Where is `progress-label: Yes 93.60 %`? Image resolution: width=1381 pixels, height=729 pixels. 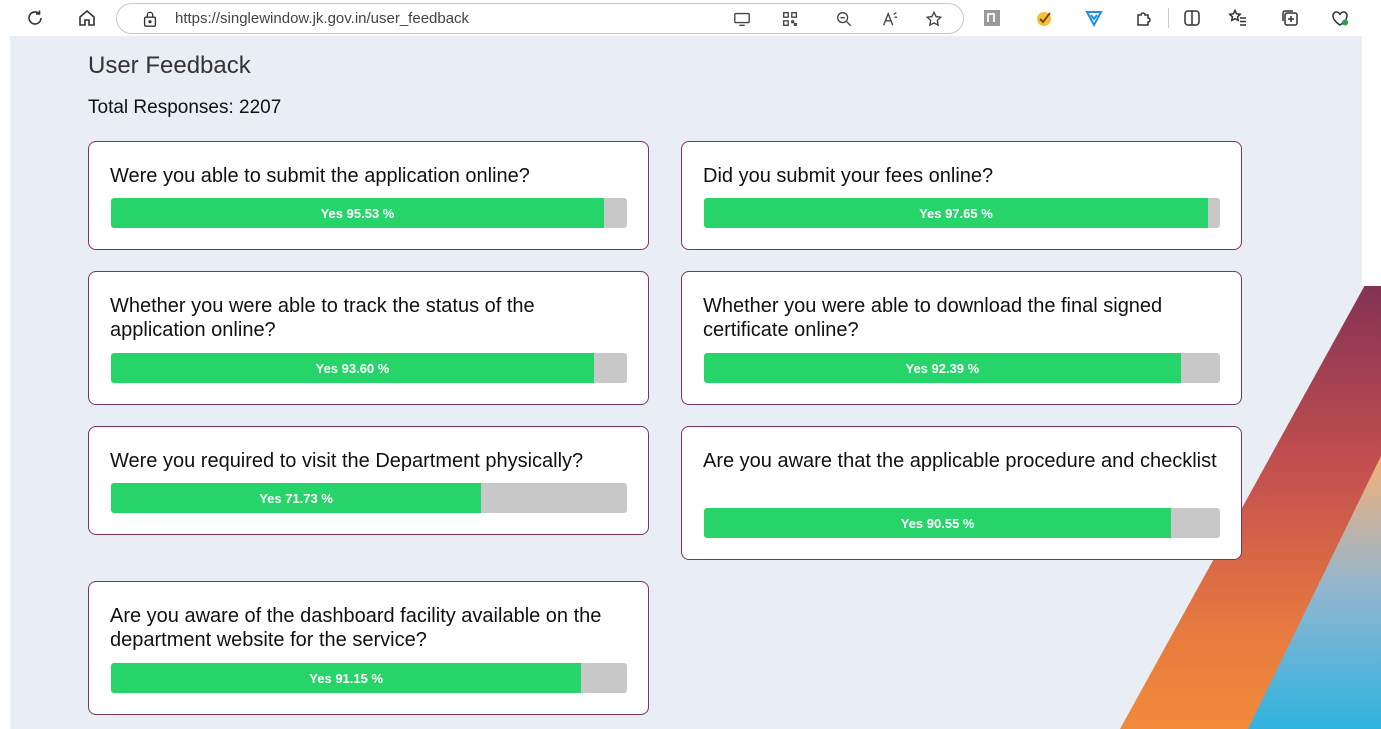 progress-label: Yes 93.60 % is located at coordinates (352, 368).